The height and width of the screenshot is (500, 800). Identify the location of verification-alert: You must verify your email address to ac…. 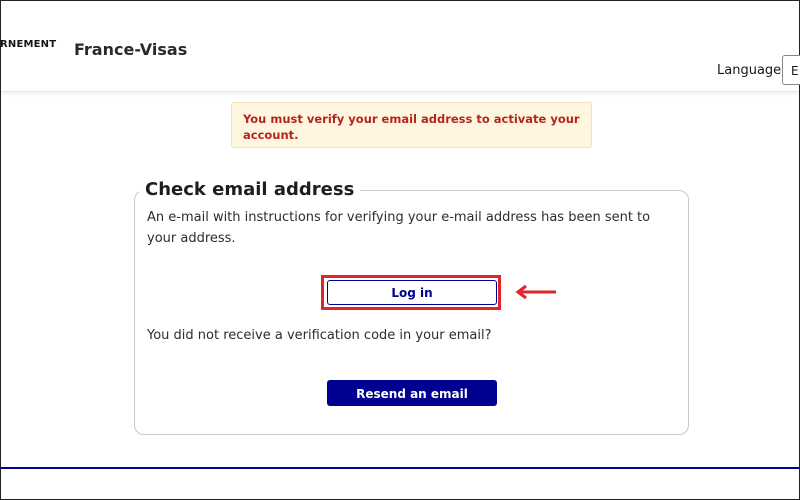
(411, 125).